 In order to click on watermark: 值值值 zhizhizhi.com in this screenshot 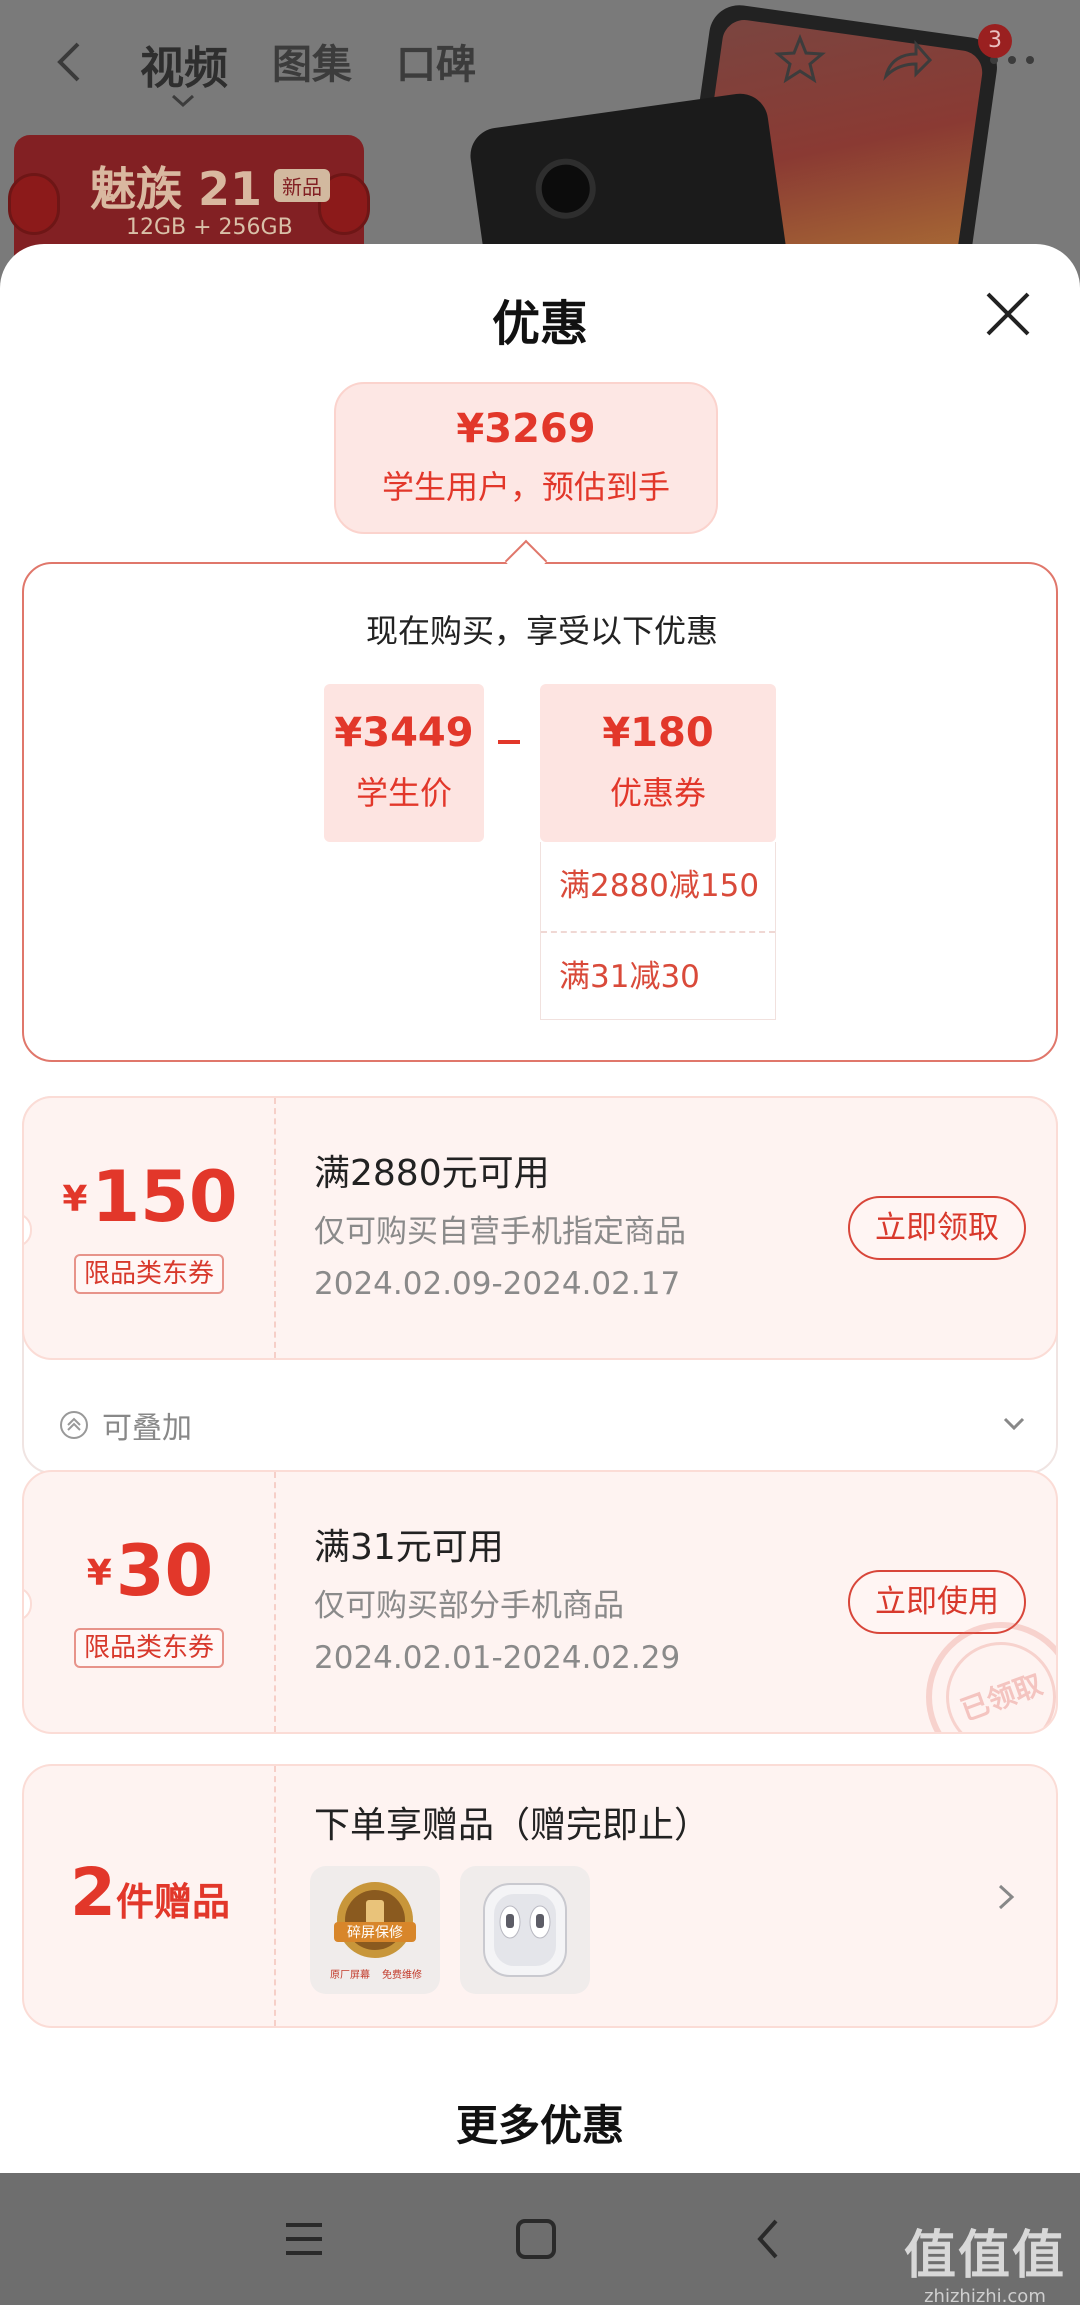, I will do `click(985, 2259)`.